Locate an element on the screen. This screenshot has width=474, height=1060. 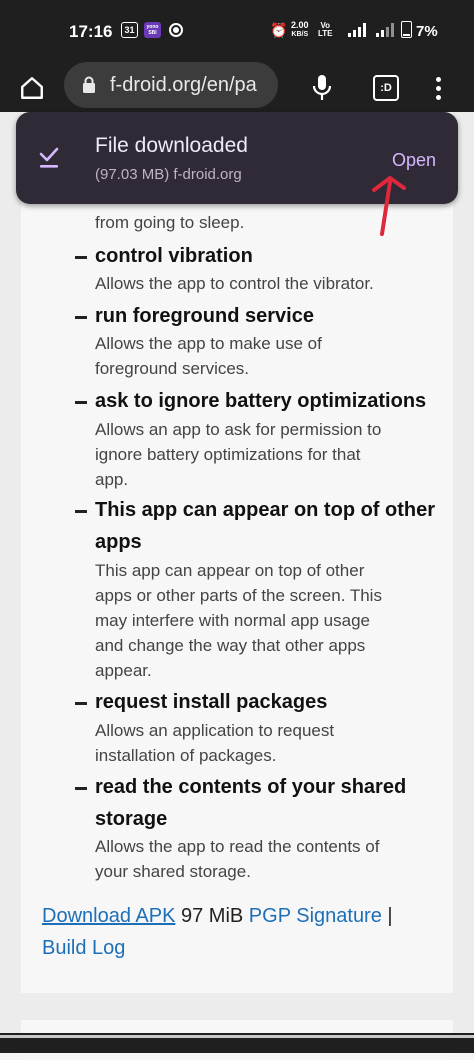
home-button is located at coordinates (32, 88).